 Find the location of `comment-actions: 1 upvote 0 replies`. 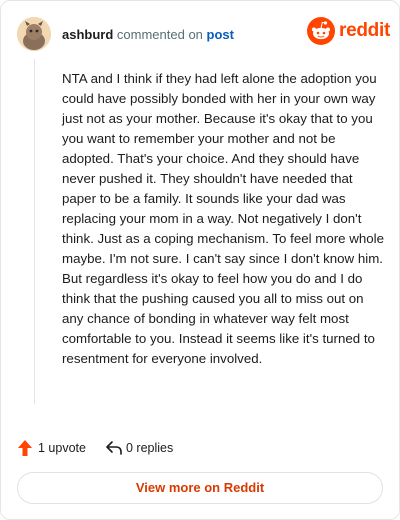

comment-actions: 1 upvote 0 replies is located at coordinates (200, 448).